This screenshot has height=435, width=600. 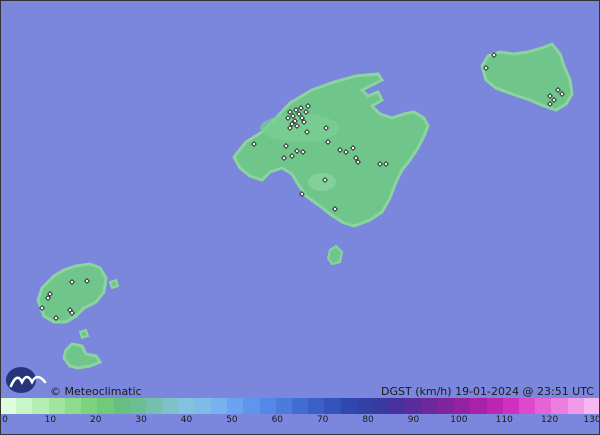 I want to click on color-scale-bar, so click(x=300, y=406).